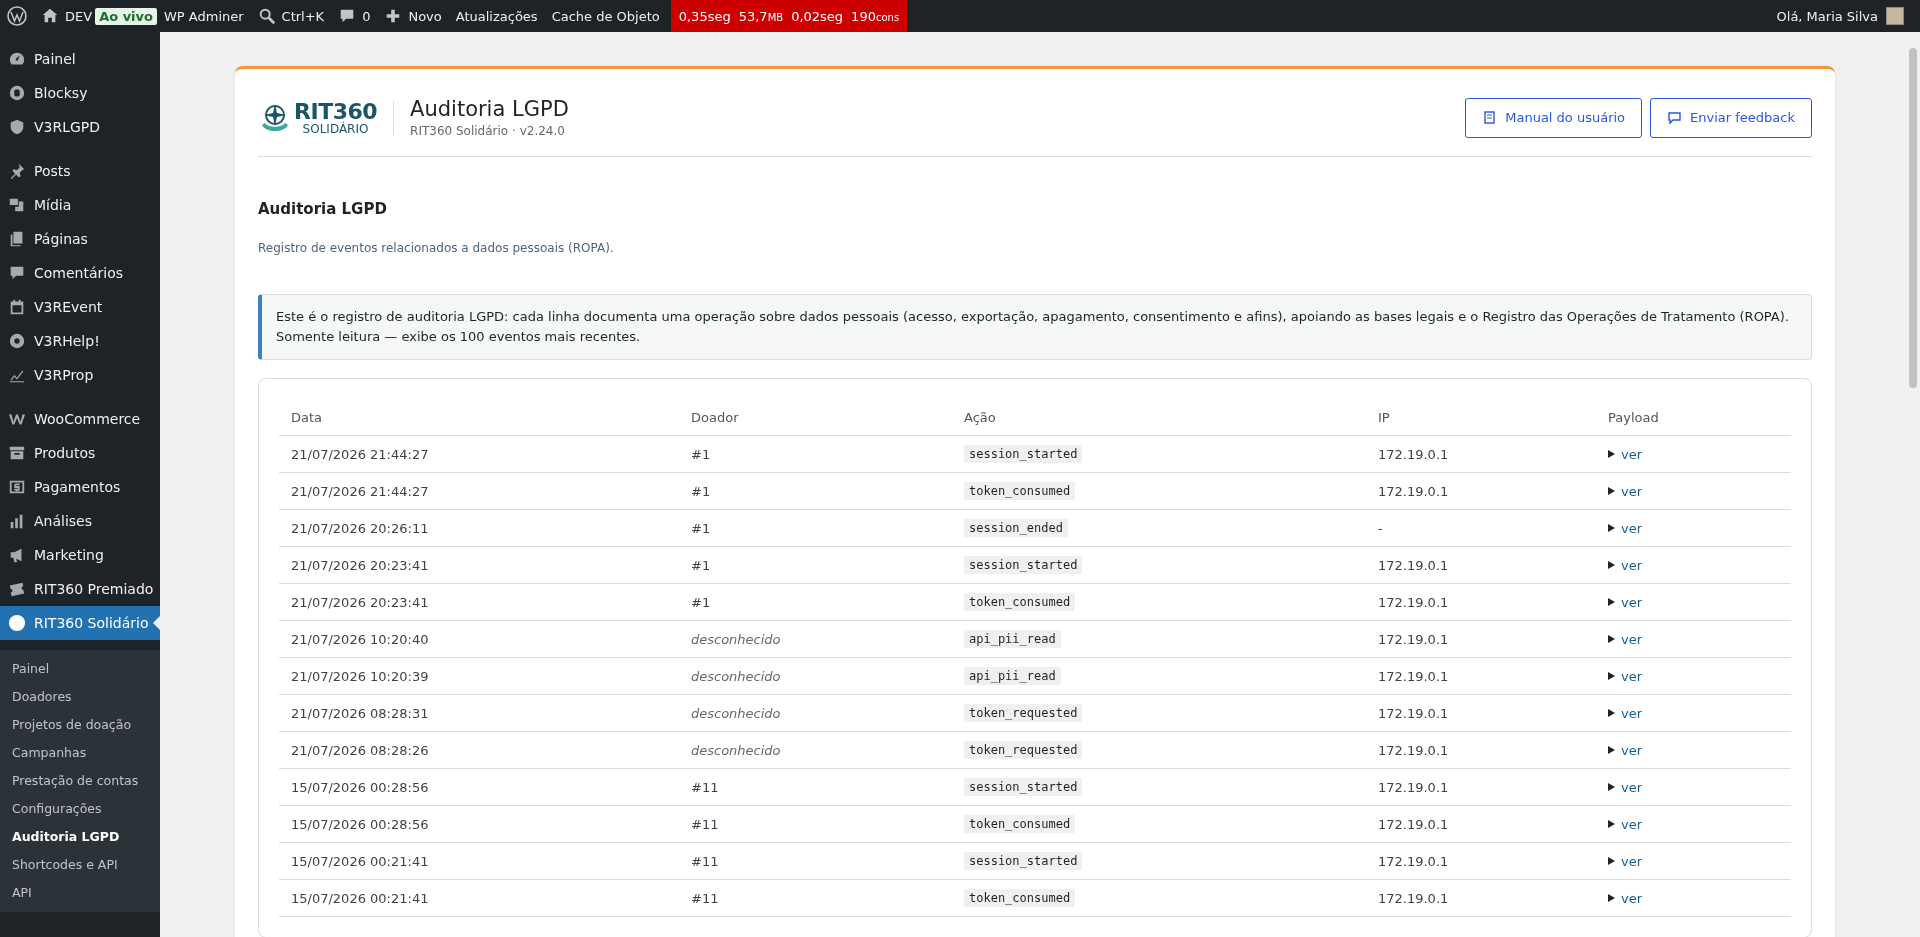 This screenshot has width=1920, height=937. I want to click on new-link: Novo, so click(413, 16).